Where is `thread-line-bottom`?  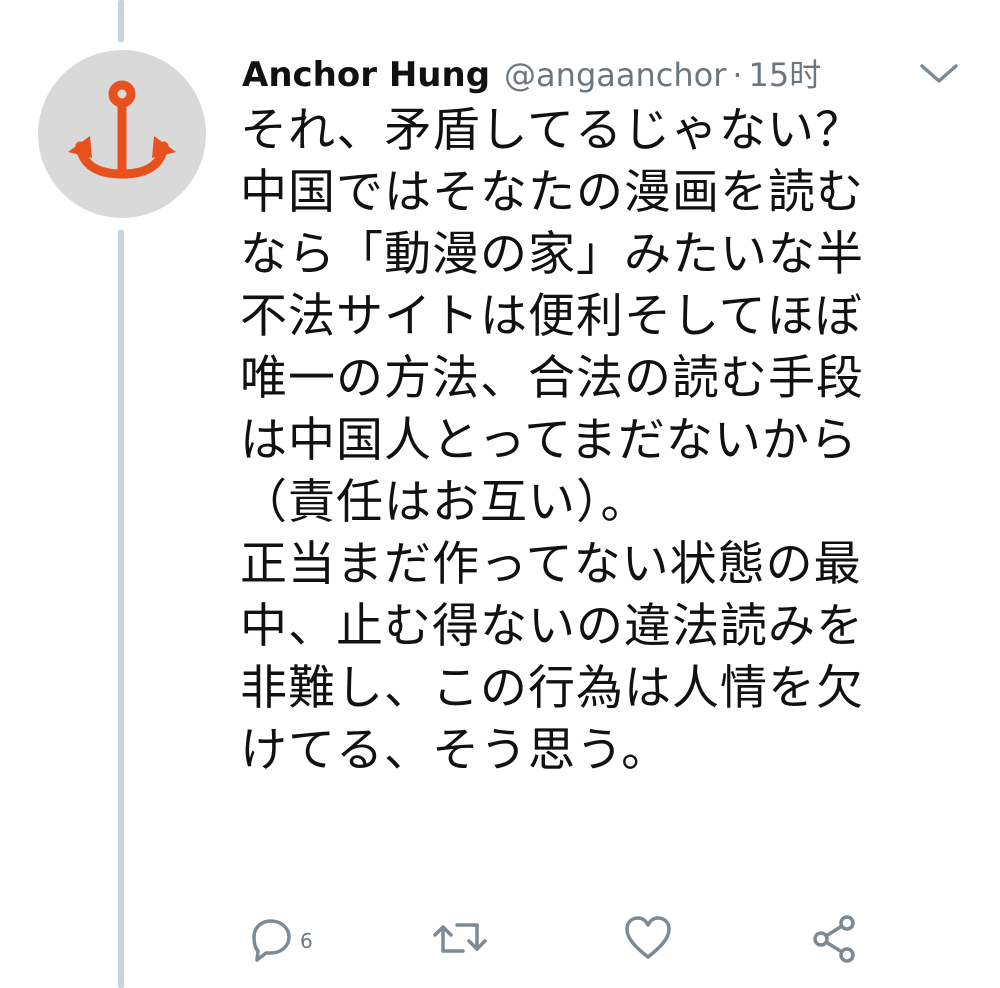
thread-line-bottom is located at coordinates (121, 609).